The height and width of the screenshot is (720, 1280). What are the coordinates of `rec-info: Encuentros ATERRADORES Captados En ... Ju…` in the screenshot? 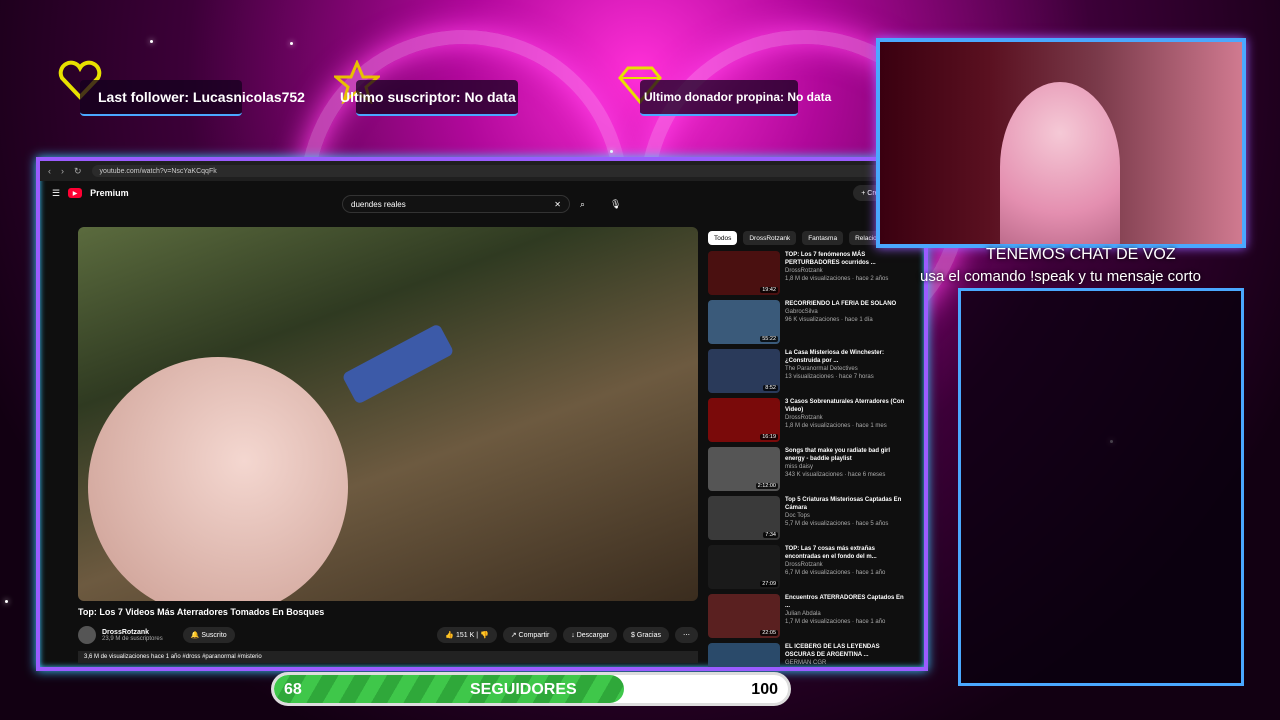 It's located at (846, 617).